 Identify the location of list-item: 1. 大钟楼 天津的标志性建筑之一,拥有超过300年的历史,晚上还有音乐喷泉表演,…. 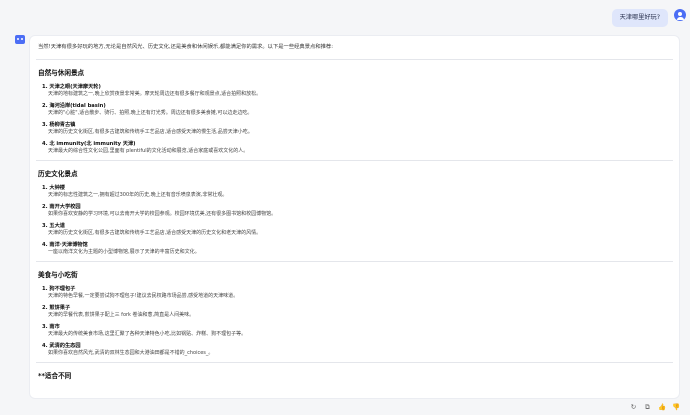
(356, 192).